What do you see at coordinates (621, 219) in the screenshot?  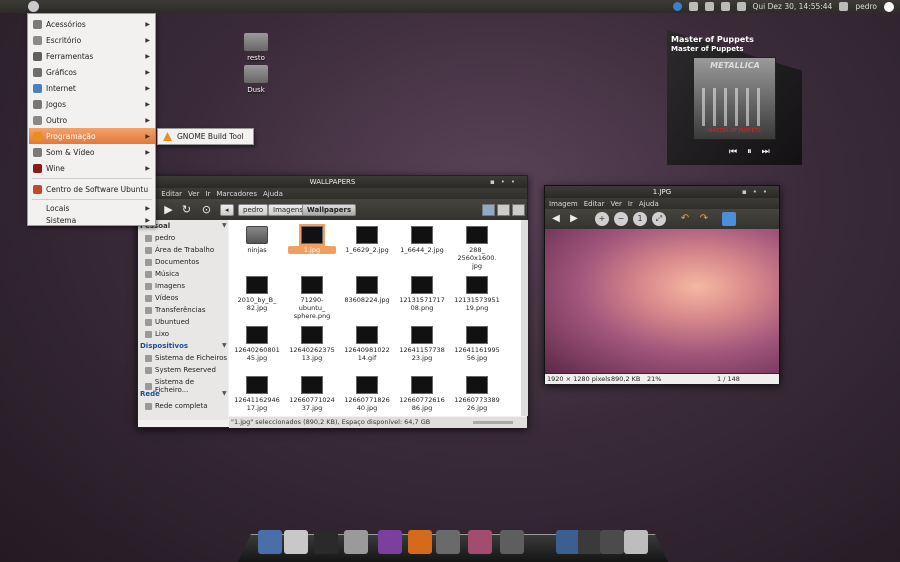 I see `zoom-out-icon: −` at bounding box center [621, 219].